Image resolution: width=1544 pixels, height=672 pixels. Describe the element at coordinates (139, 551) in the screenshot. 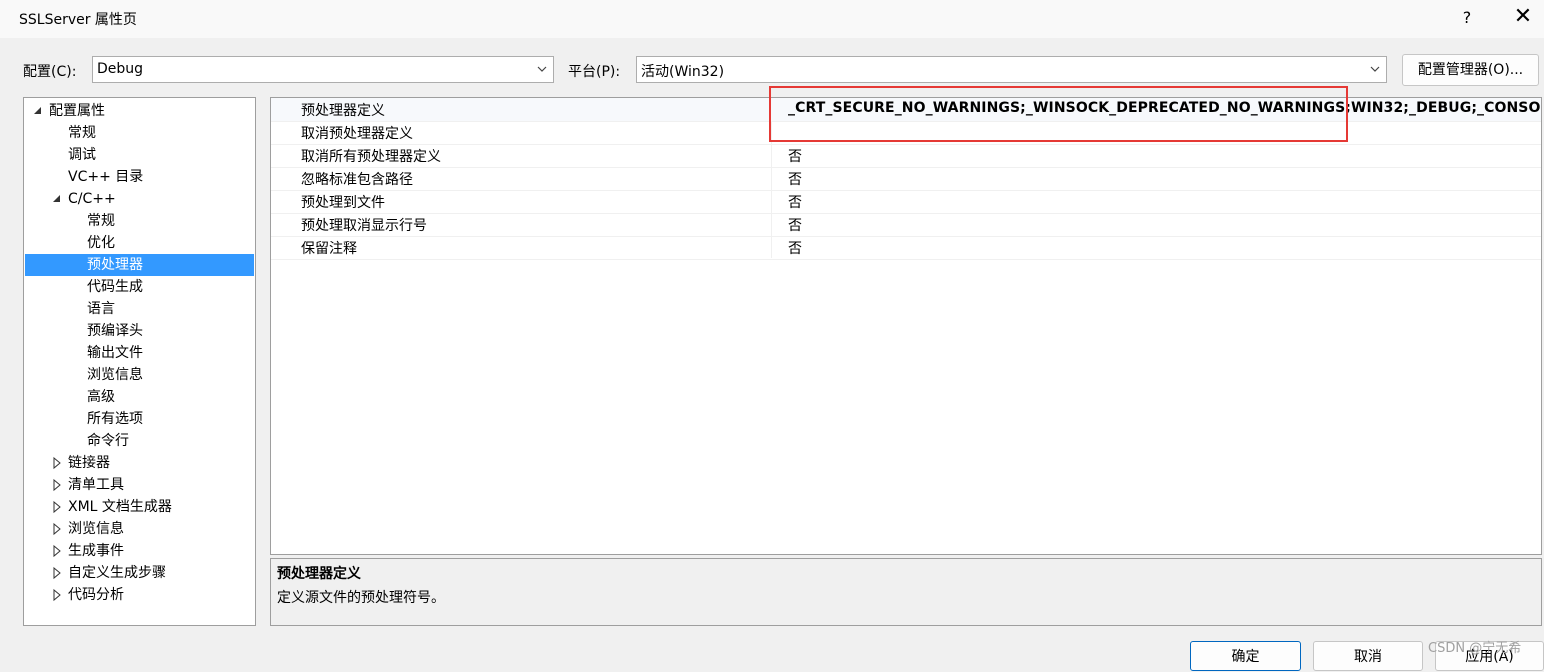

I see `tree-item-build-events: 生成事件` at that location.